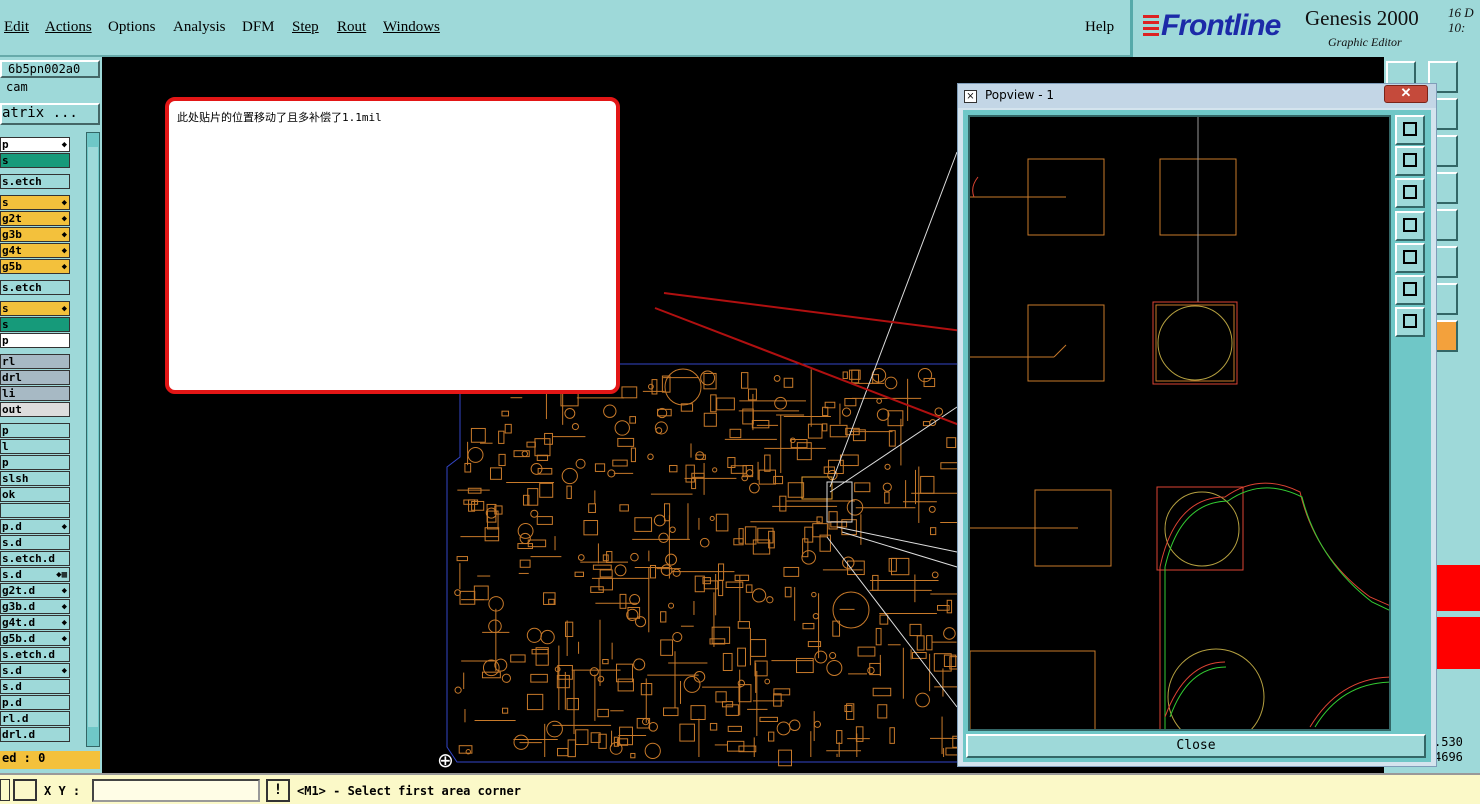 This screenshot has width=1480, height=804. What do you see at coordinates (16, 27) in the screenshot?
I see `menu-edit: Edit` at bounding box center [16, 27].